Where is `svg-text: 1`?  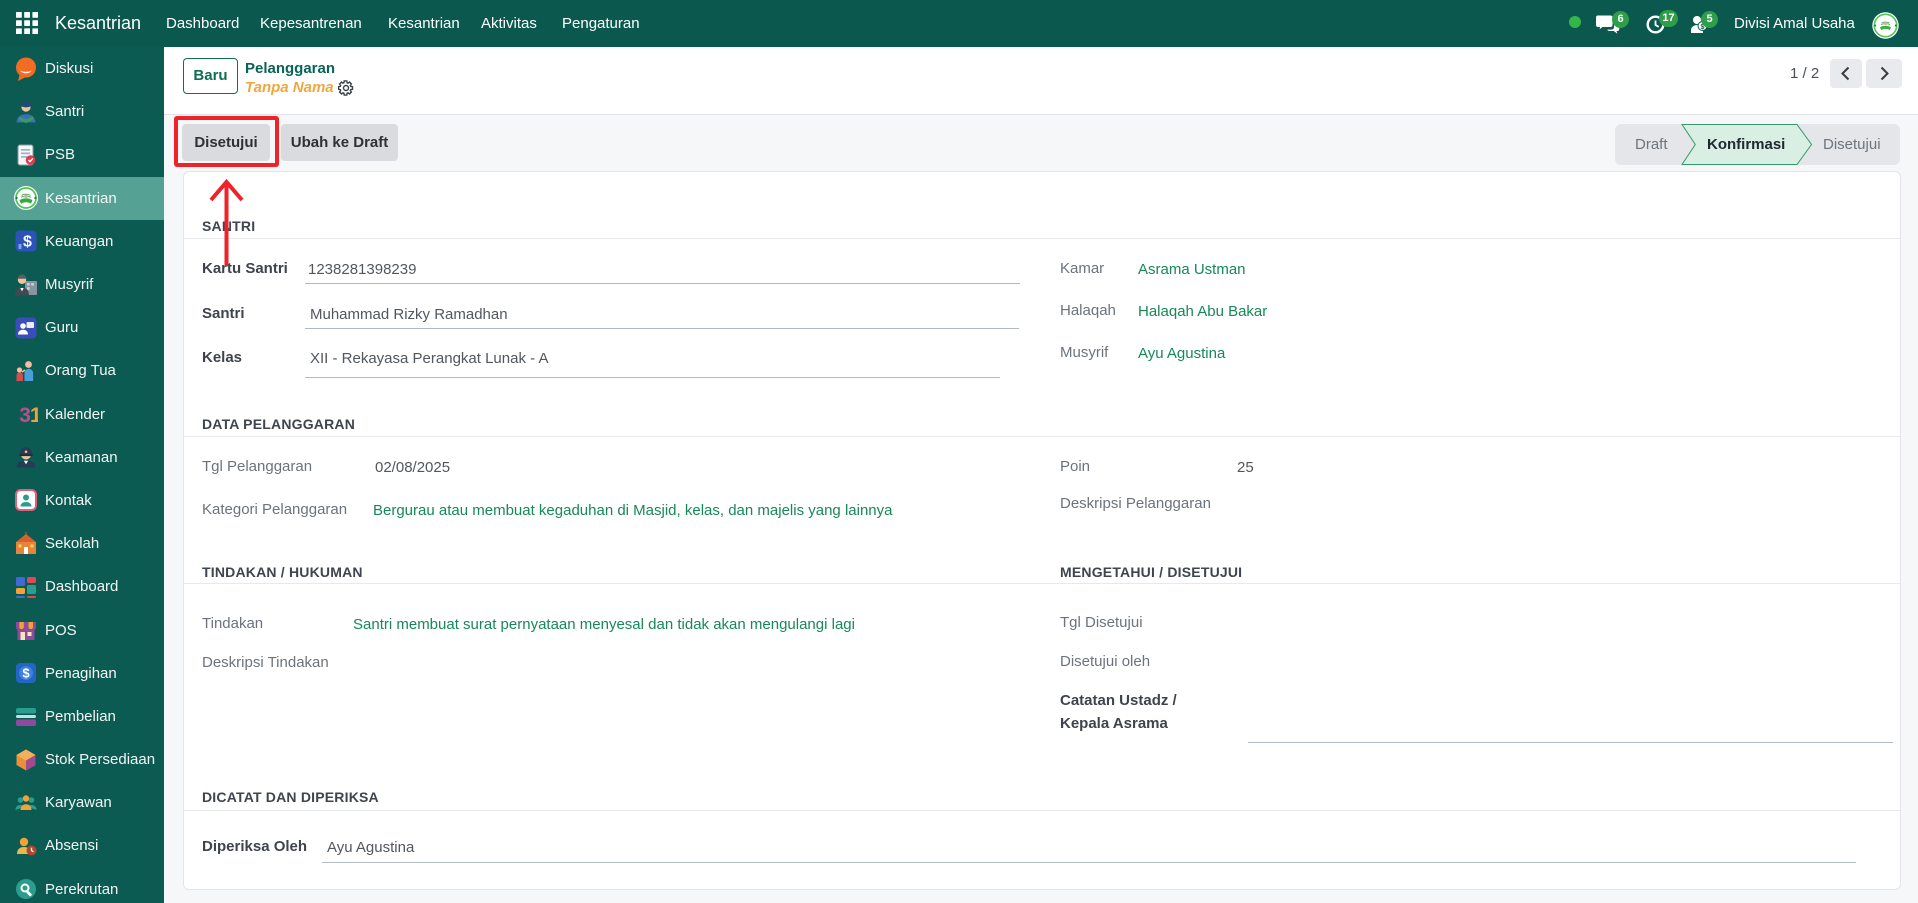 svg-text: 1 is located at coordinates (34, 415).